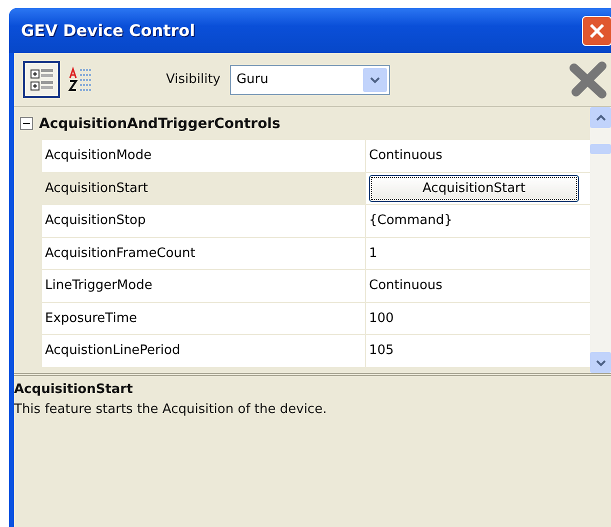 The width and height of the screenshot is (611, 527). What do you see at coordinates (74, 389) in the screenshot?
I see `description-title: AcquisitionStart` at bounding box center [74, 389].